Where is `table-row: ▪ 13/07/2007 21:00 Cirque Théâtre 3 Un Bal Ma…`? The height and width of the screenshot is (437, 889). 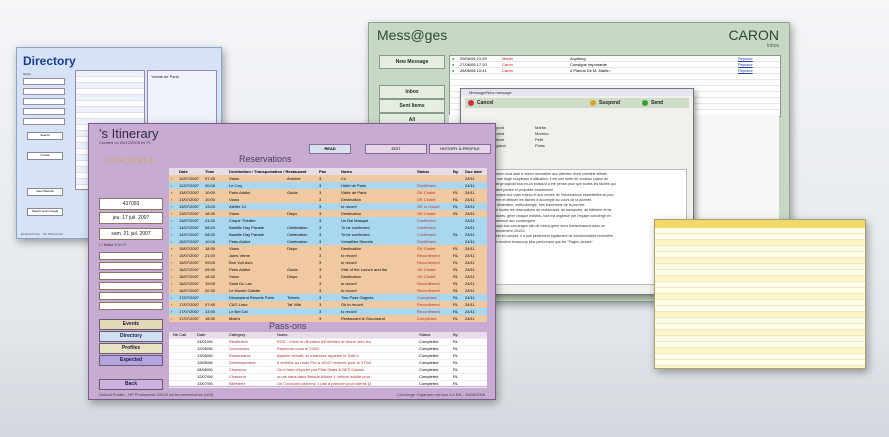 table-row: ▪ 13/07/2007 21:00 Cirque Théâtre 3 Un Bal Ma… is located at coordinates (328, 220).